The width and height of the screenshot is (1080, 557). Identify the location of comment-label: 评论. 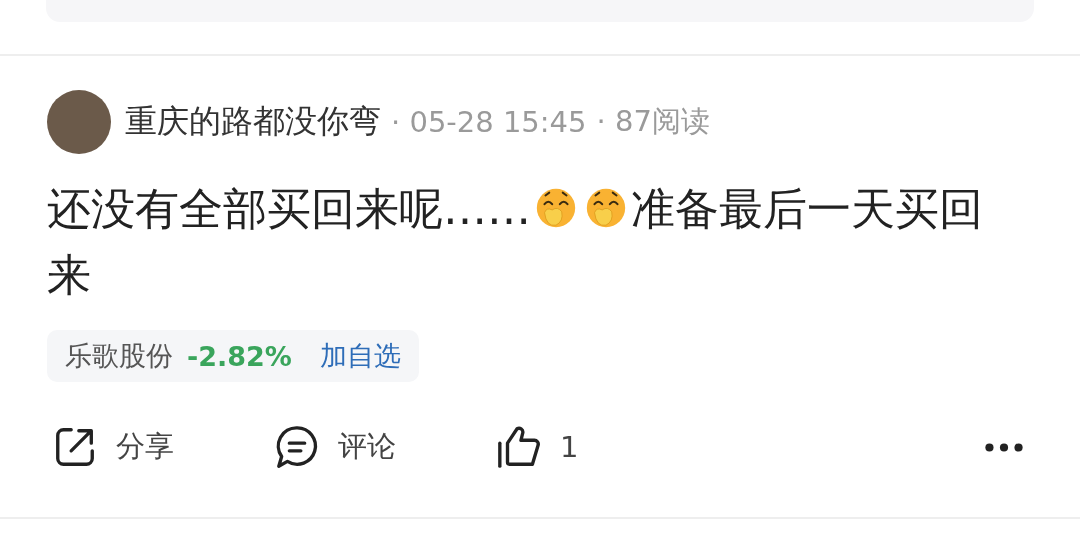
(367, 447).